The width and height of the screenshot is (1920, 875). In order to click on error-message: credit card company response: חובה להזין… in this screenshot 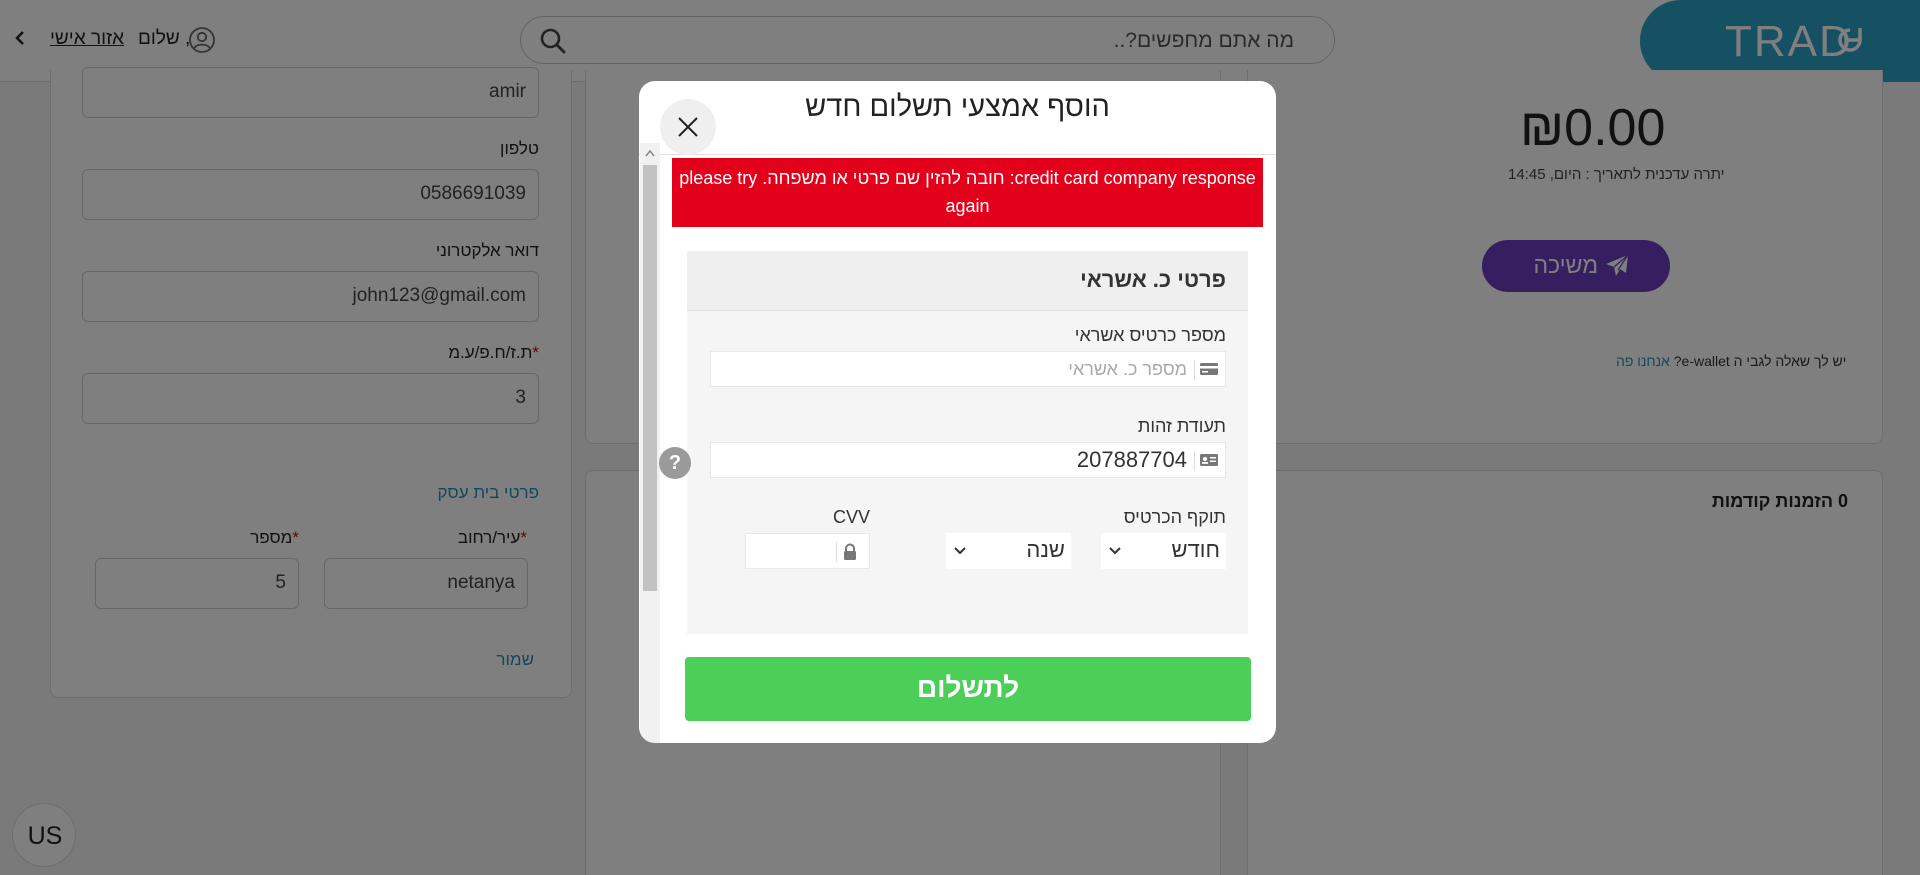, I will do `click(967, 192)`.